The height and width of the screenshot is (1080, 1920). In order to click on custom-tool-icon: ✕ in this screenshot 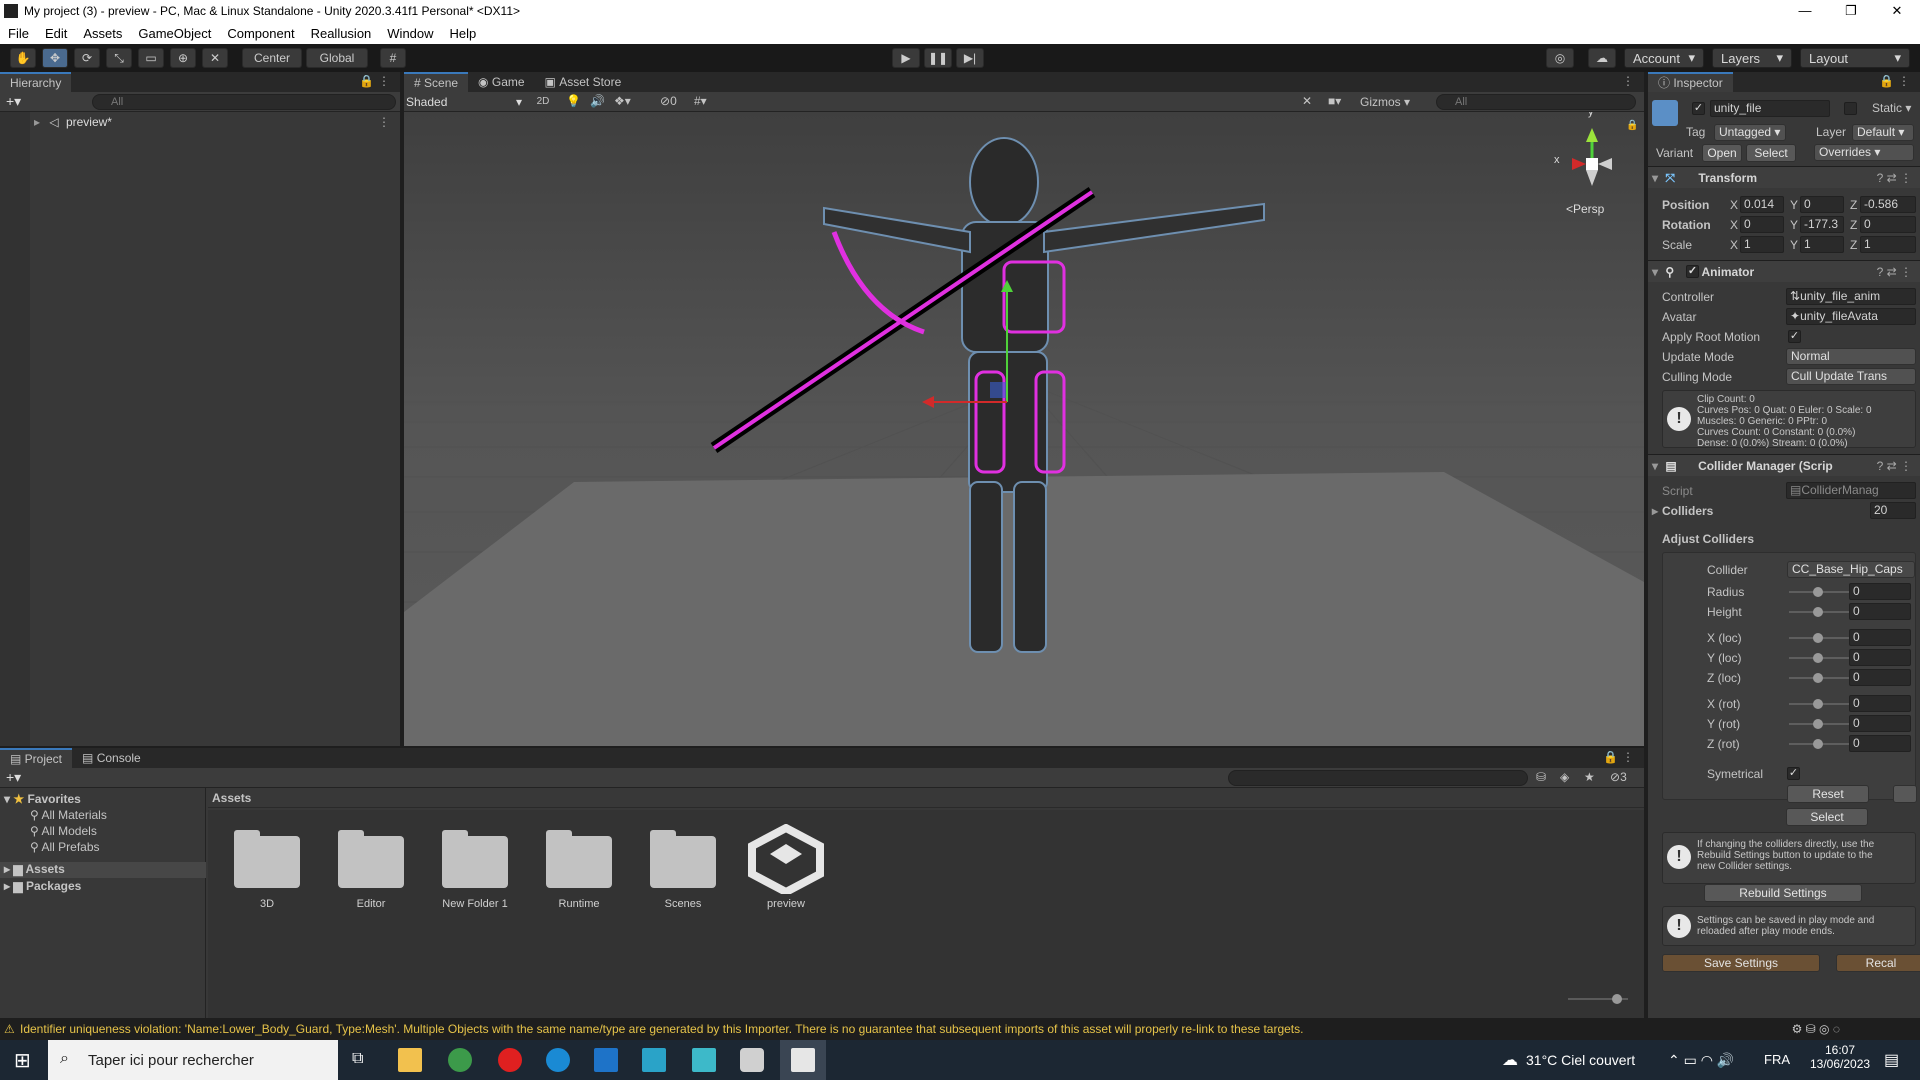, I will do `click(215, 58)`.